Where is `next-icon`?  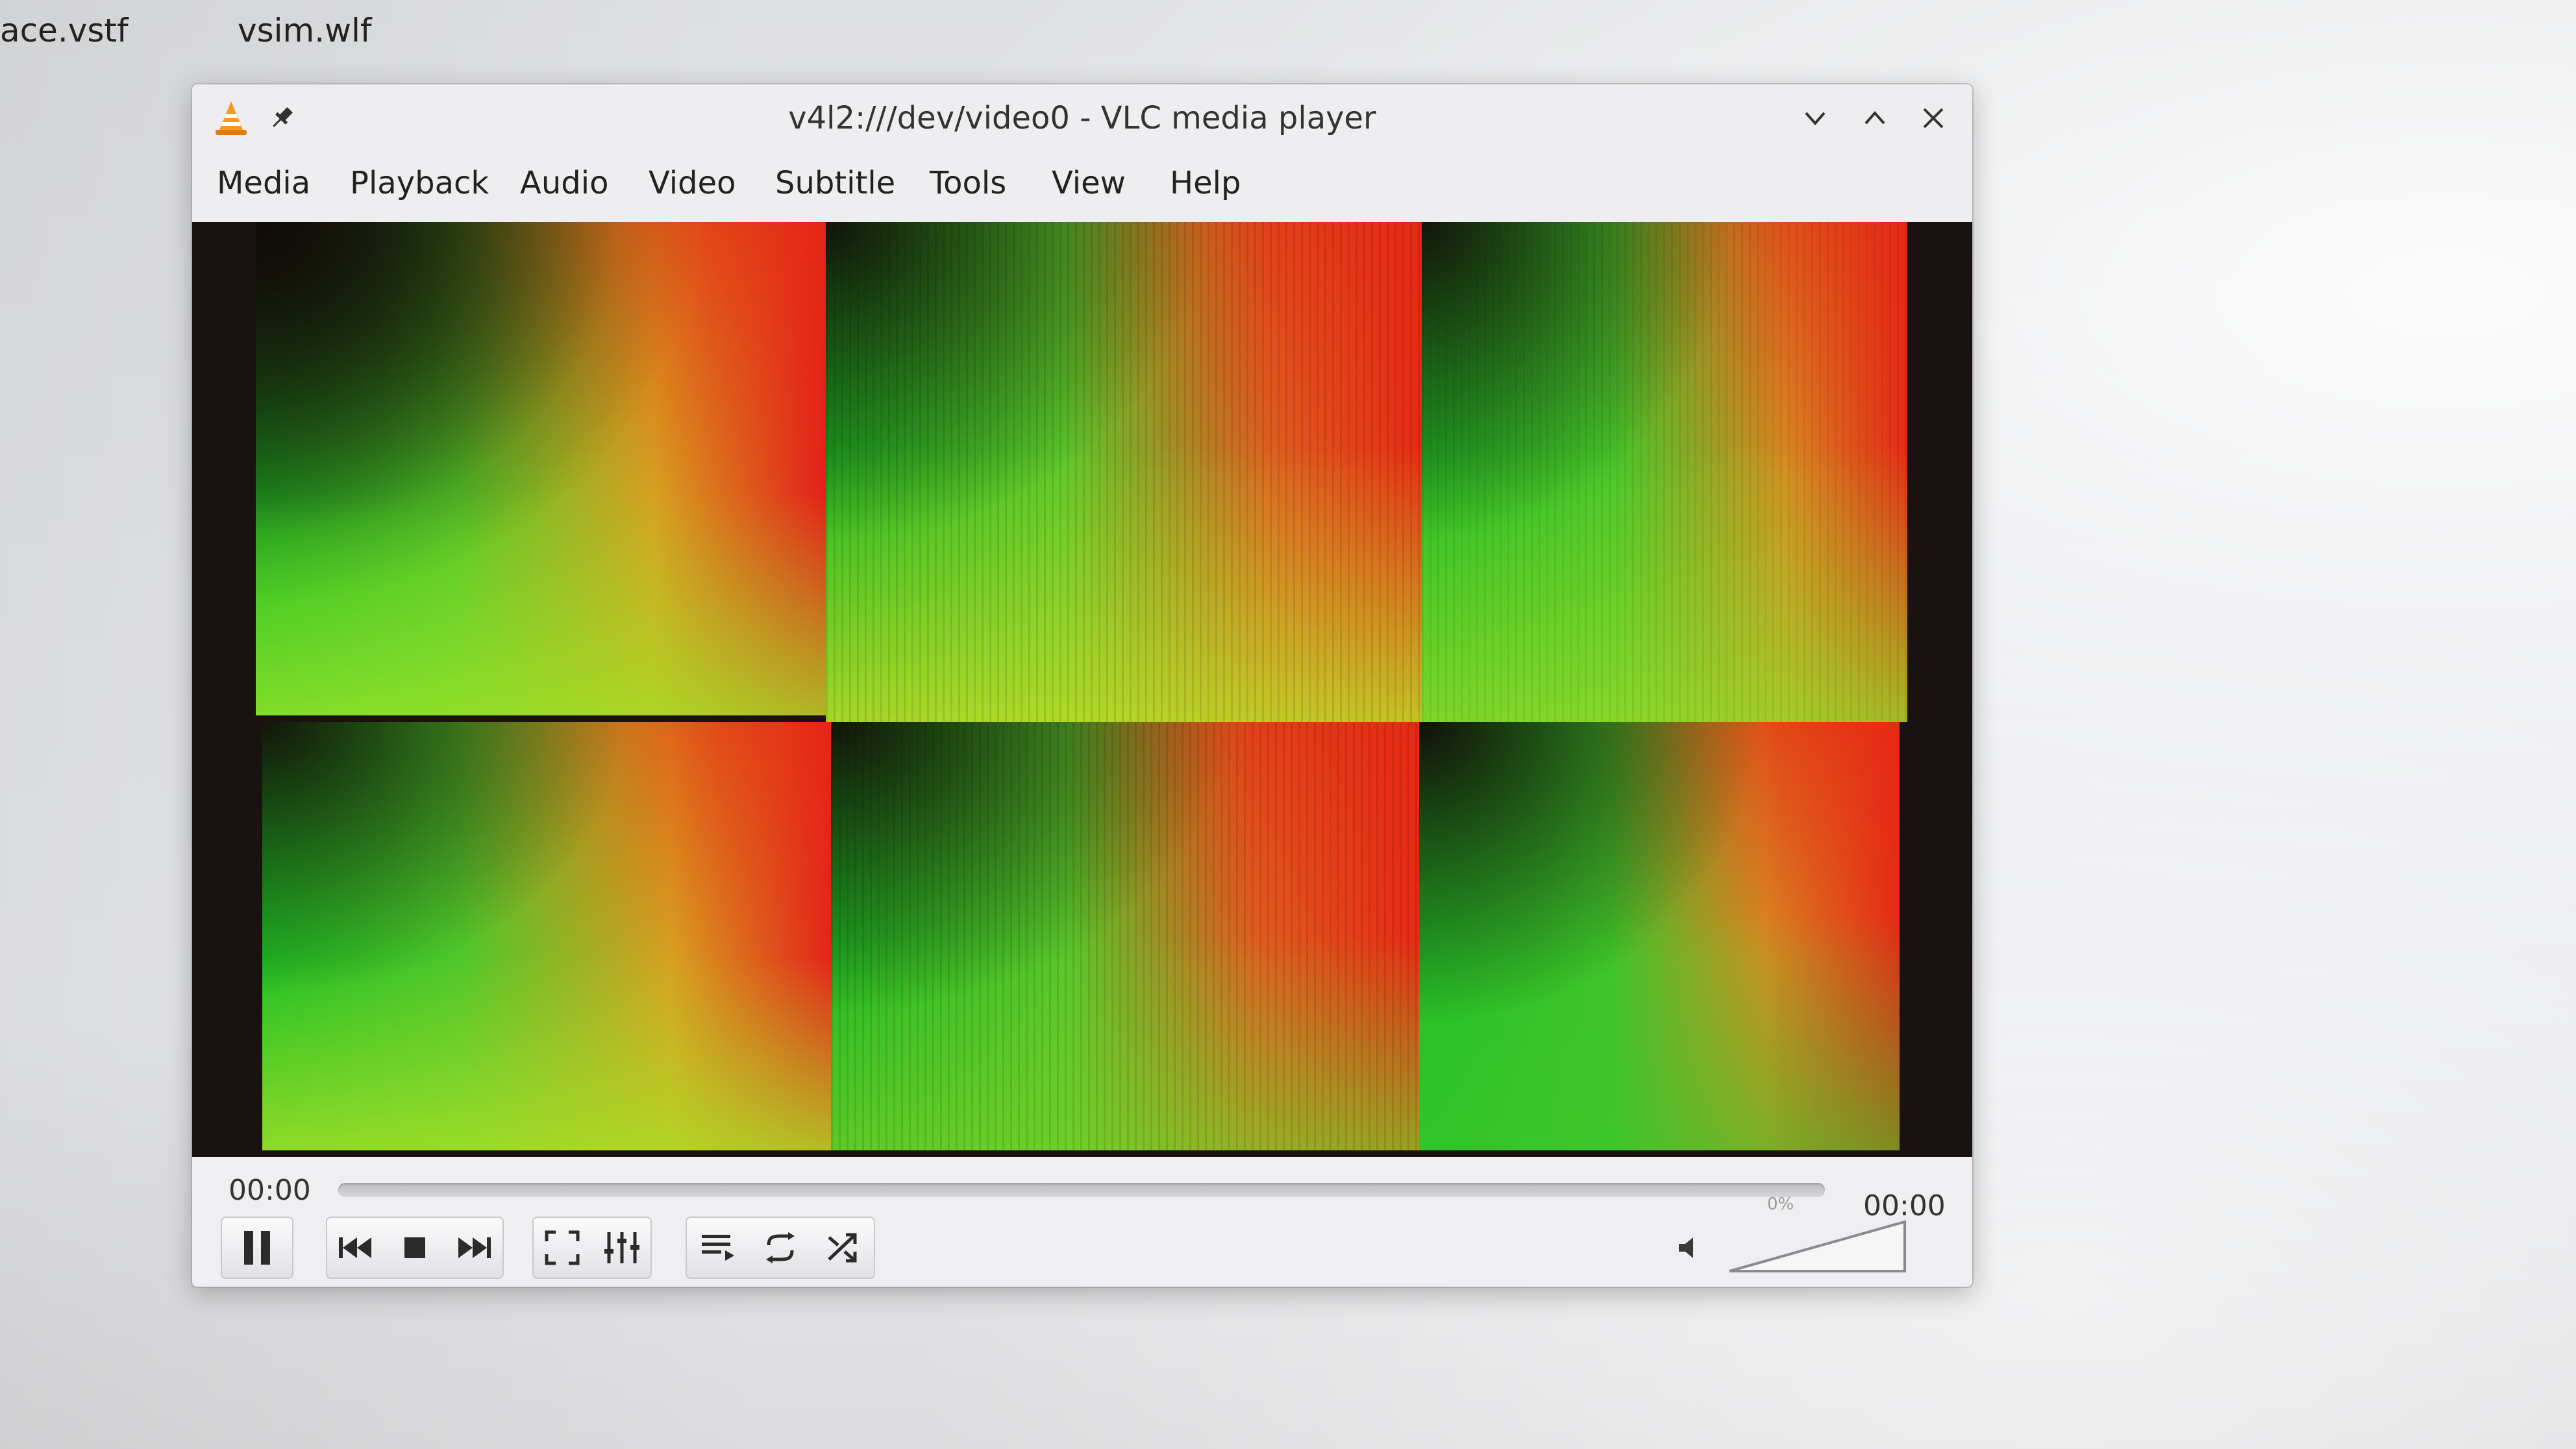 next-icon is located at coordinates (474, 1247).